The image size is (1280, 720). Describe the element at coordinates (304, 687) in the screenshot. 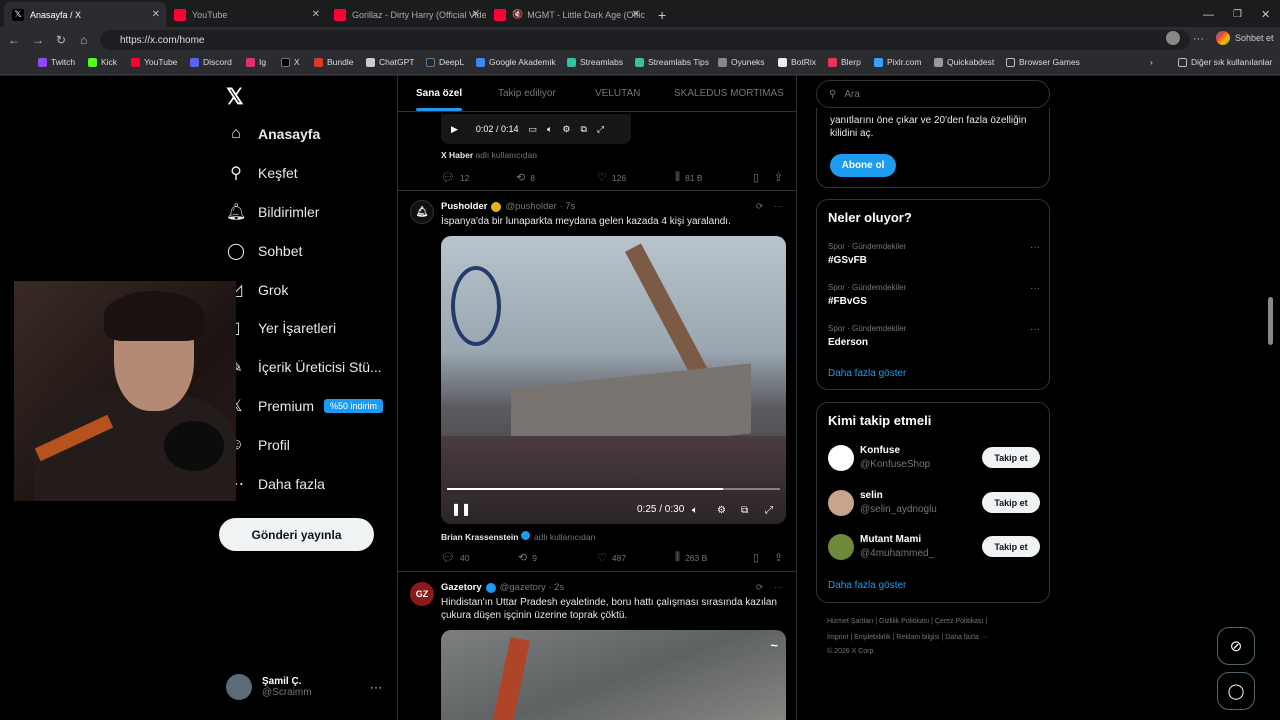

I see `account-switcher: Şamil Ç. @Scraimm ···` at that location.